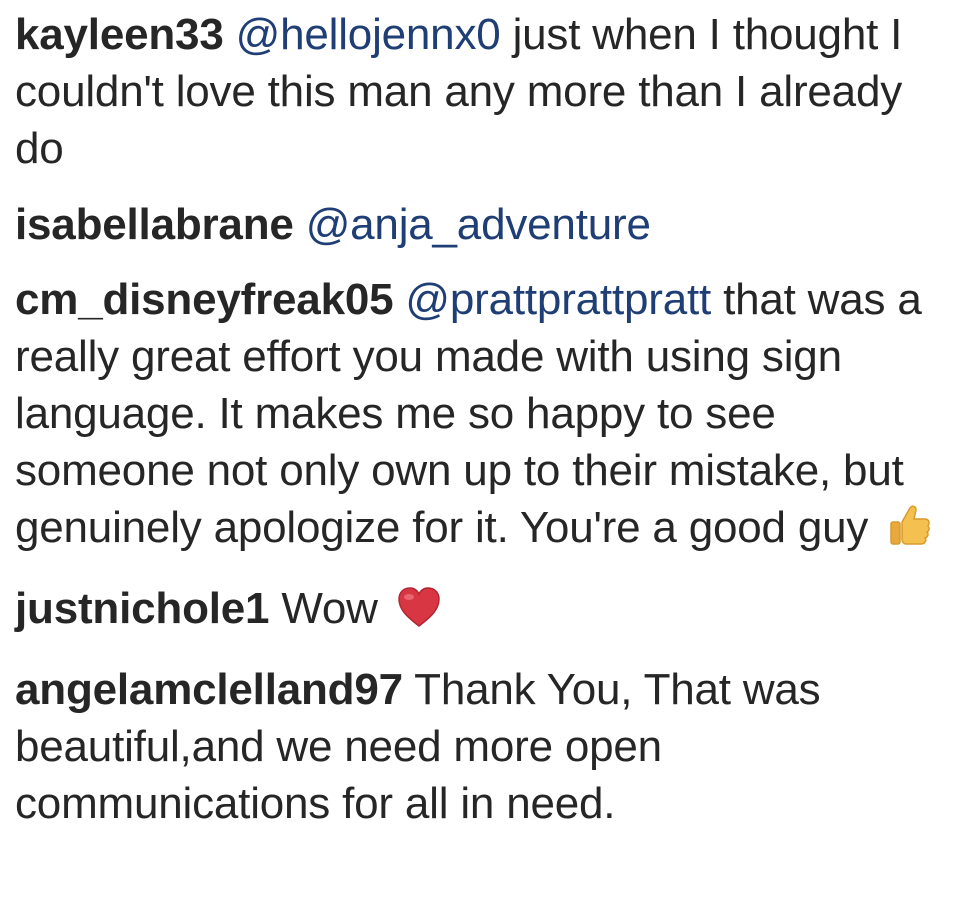 The width and height of the screenshot is (980, 898). Describe the element at coordinates (154, 224) in the screenshot. I see `comment-username: isabellabrane` at that location.